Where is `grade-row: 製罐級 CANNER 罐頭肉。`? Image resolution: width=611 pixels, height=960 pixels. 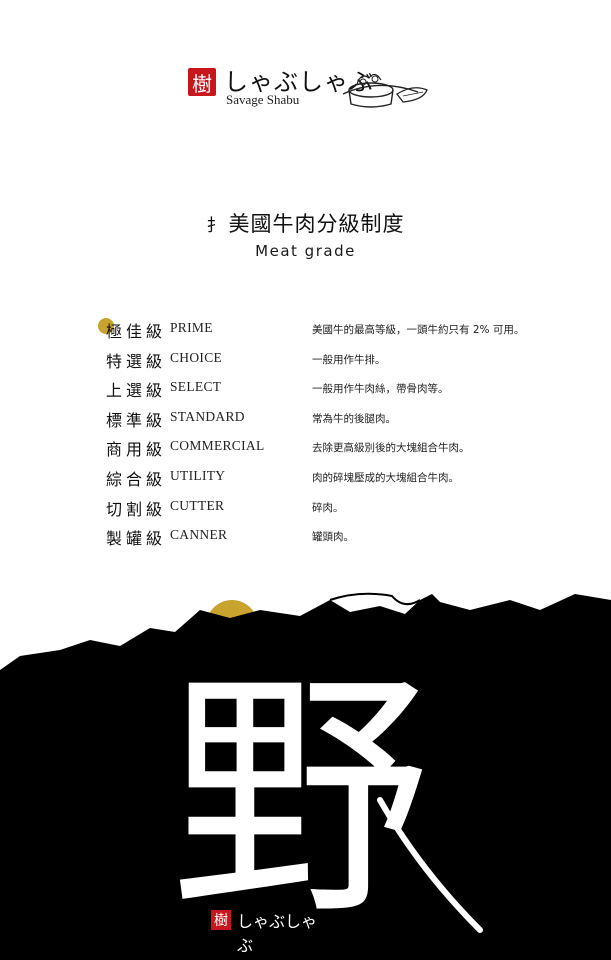
grade-row: 製罐級 CANNER 罐頭肉。 is located at coordinates (336, 538).